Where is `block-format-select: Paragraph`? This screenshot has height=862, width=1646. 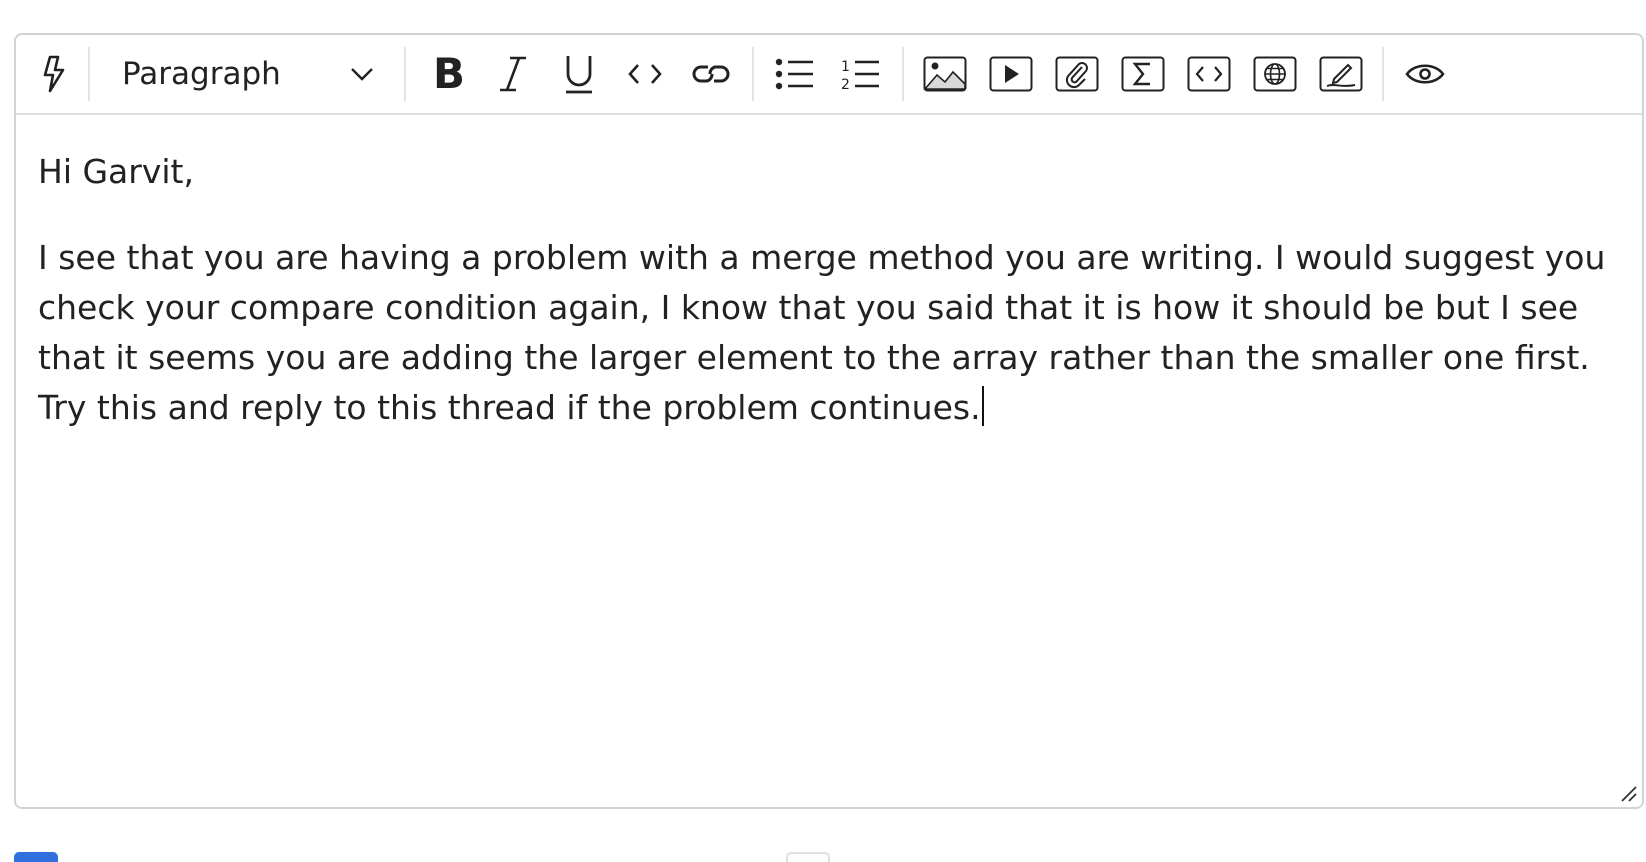 block-format-select: Paragraph is located at coordinates (247, 74).